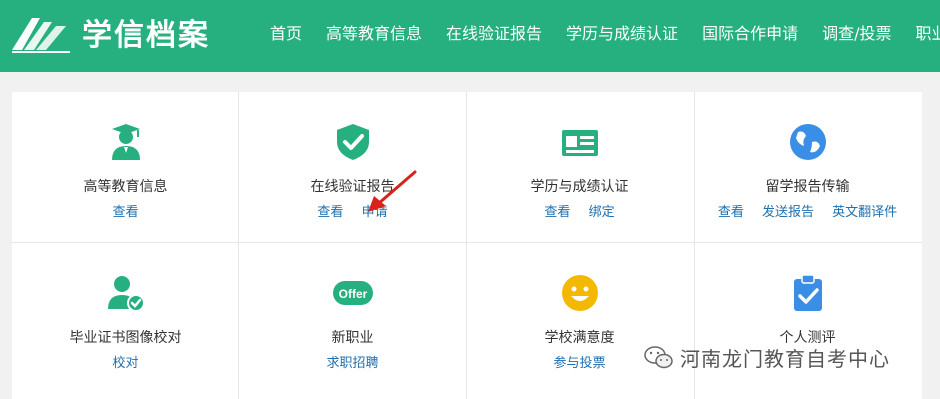 This screenshot has height=399, width=940. Describe the element at coordinates (658, 356) in the screenshot. I see `wechat-icon` at that location.